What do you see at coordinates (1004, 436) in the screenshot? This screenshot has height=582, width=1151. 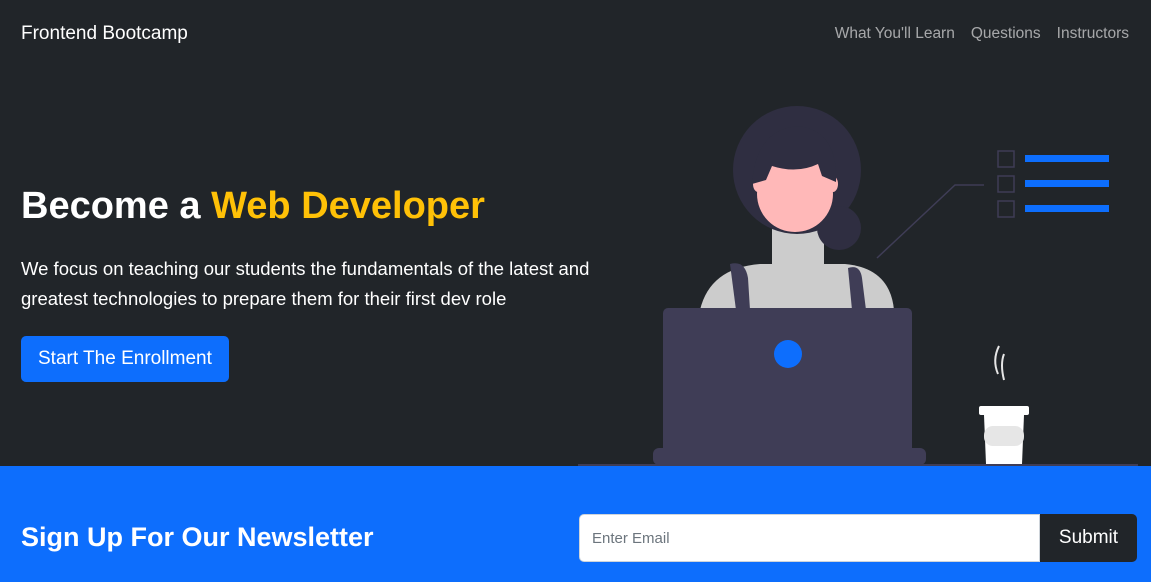 I see `cup-sleeve` at bounding box center [1004, 436].